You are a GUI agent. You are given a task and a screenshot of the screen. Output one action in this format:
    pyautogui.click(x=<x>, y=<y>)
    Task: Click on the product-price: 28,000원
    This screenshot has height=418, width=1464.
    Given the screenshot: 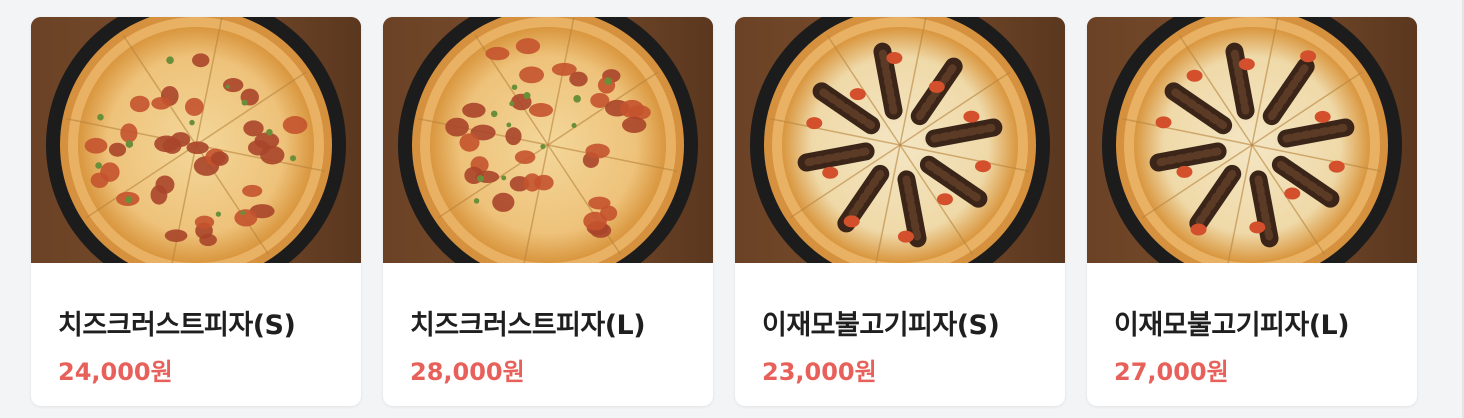 What is the action you would take?
    pyautogui.click(x=467, y=372)
    